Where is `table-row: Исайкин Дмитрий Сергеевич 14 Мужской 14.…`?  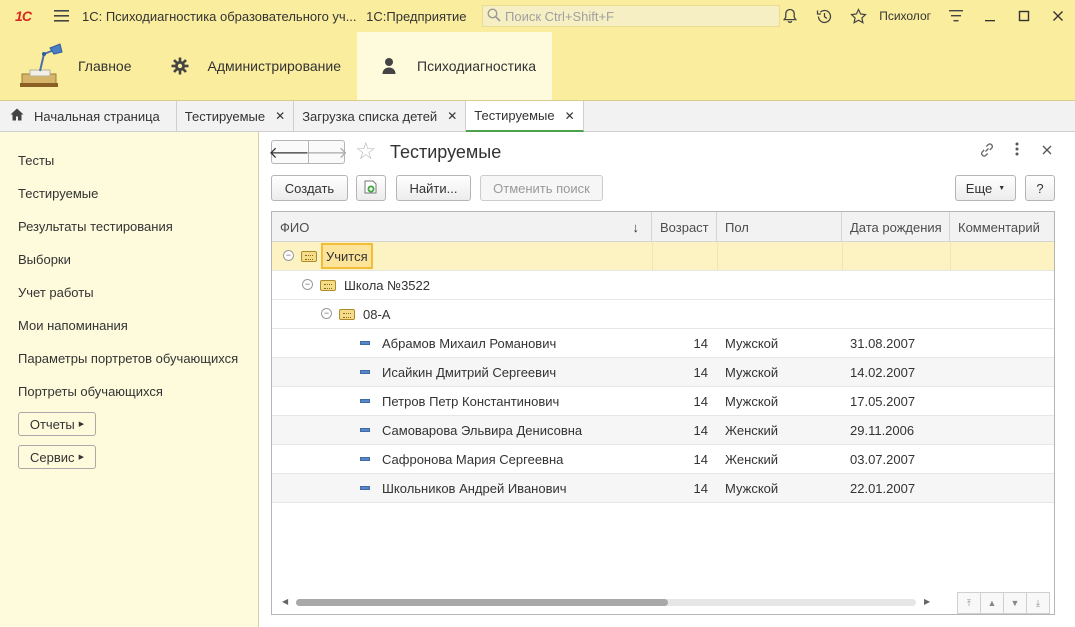 table-row: Исайкин Дмитрий Сергеевич 14 Мужской 14.… is located at coordinates (663, 372).